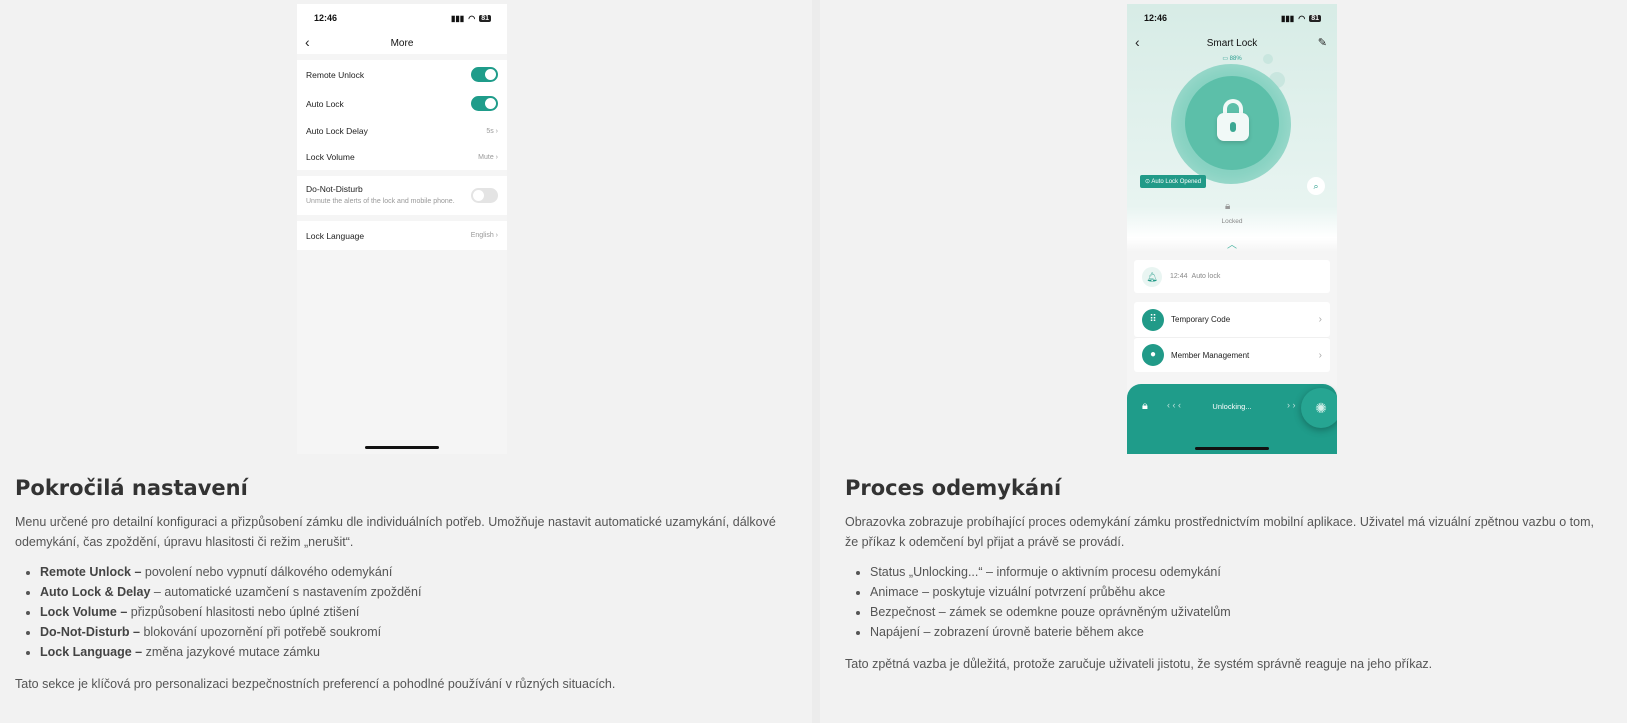 The width and height of the screenshot is (1627, 723). What do you see at coordinates (1206, 276) in the screenshot?
I see `event-text: Auto lock` at bounding box center [1206, 276].